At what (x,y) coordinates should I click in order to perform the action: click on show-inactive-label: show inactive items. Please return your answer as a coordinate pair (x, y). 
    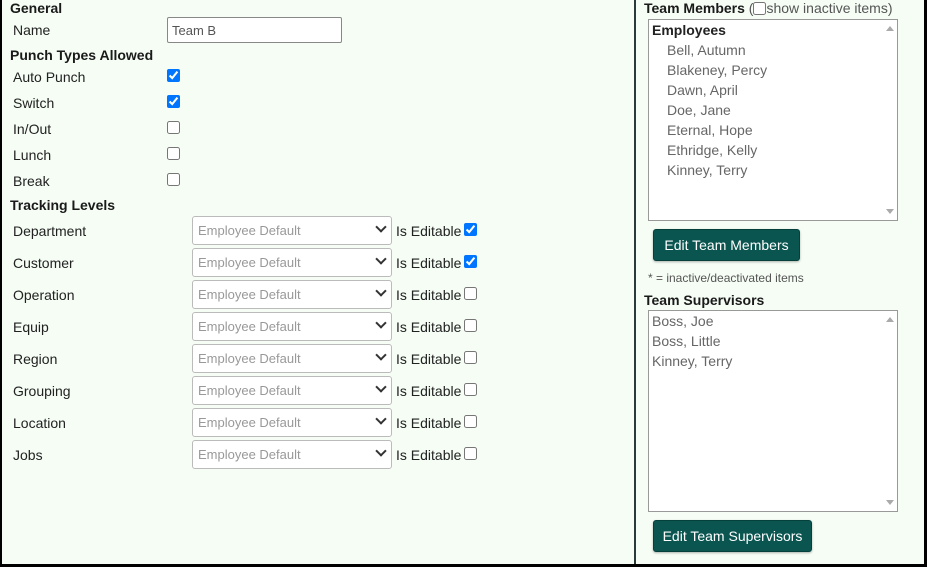
    Looking at the image, I should click on (826, 8).